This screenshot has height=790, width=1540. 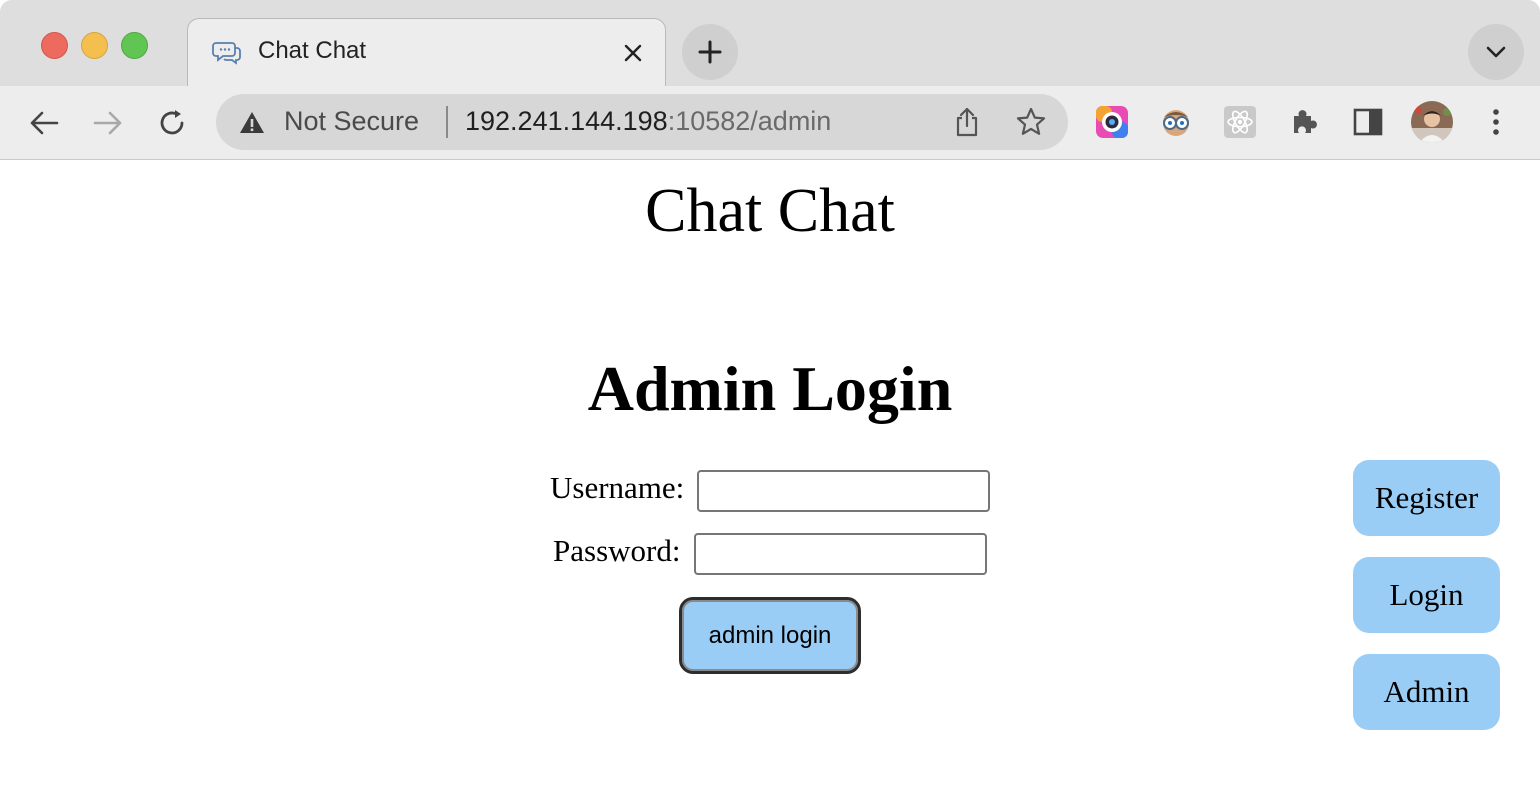 I want to click on react-devtools-icon, so click(x=1240, y=122).